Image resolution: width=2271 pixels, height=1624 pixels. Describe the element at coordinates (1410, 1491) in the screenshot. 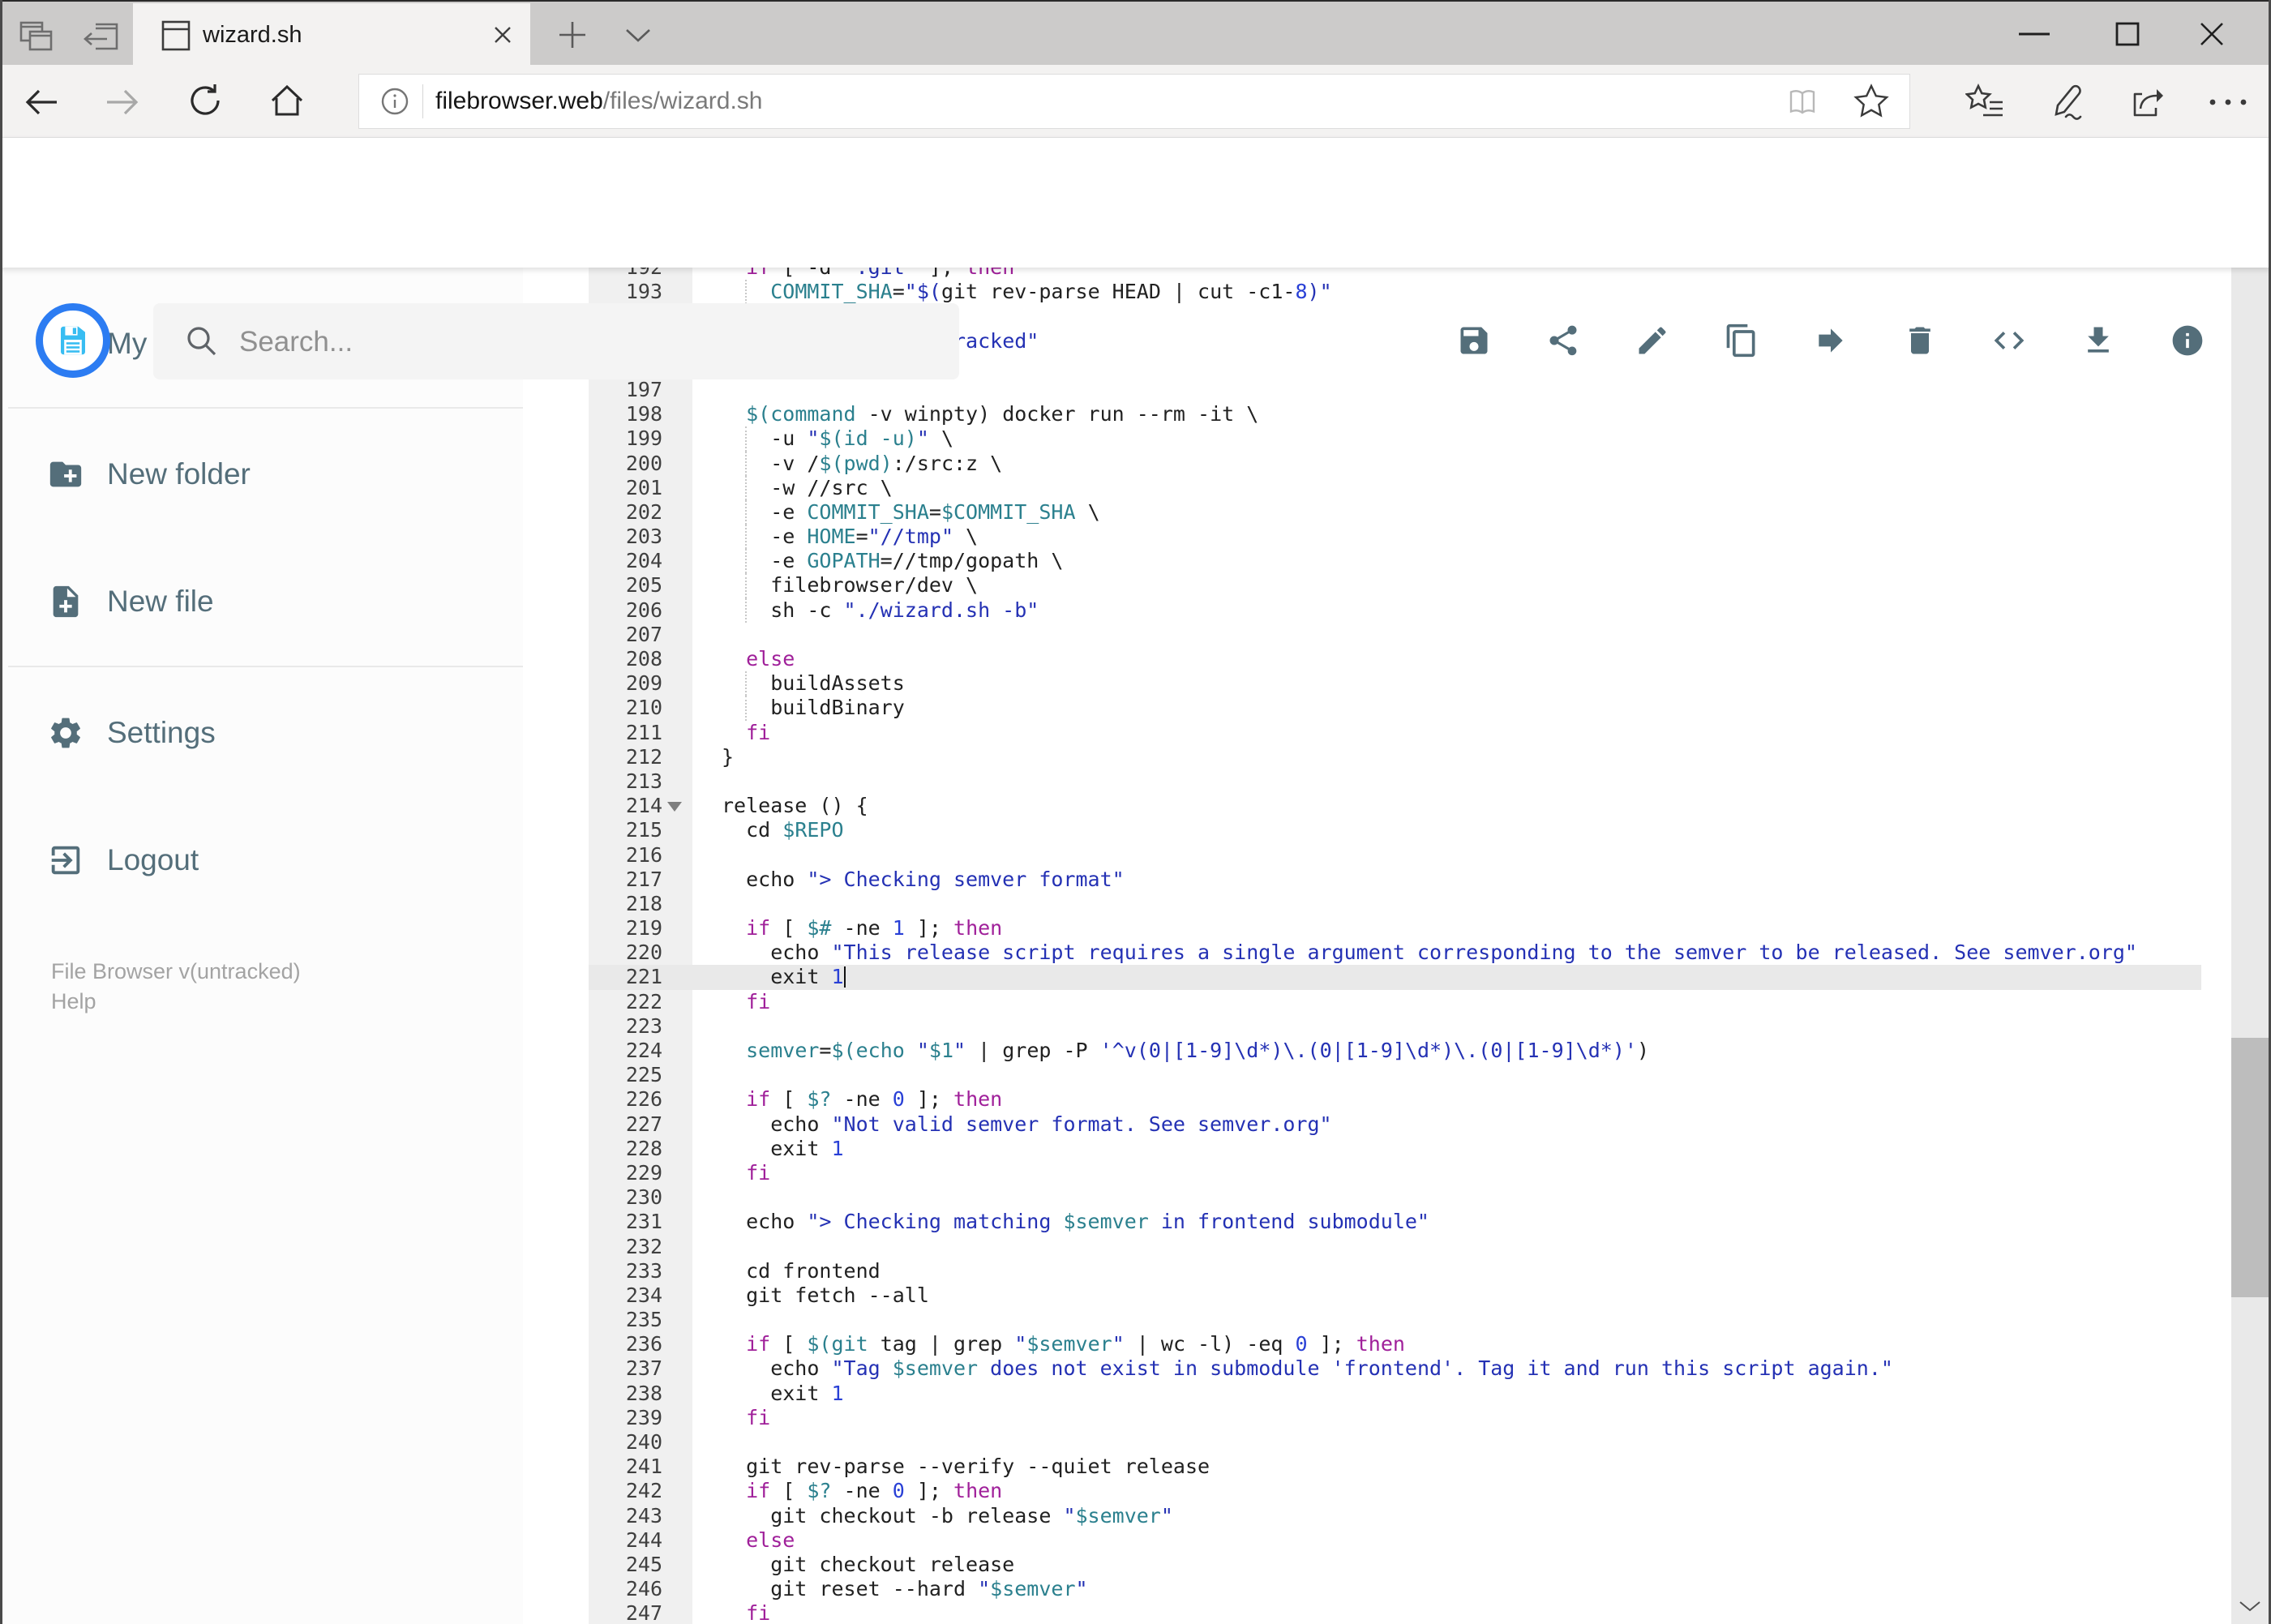

I see `code-line: 242 if [ $? -ne 0 ]; then` at that location.